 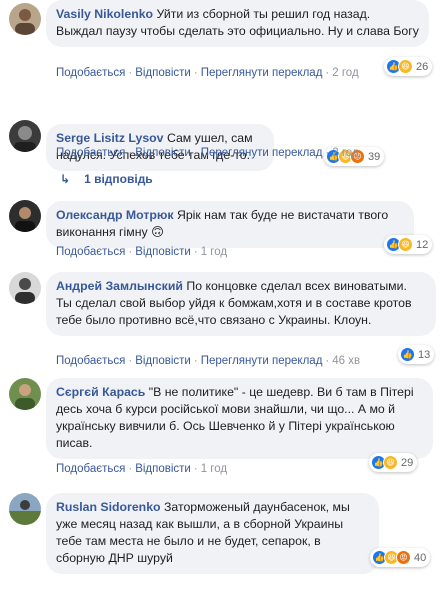 What do you see at coordinates (65, 179) in the screenshot?
I see `reply-arrow-icon: ↳` at bounding box center [65, 179].